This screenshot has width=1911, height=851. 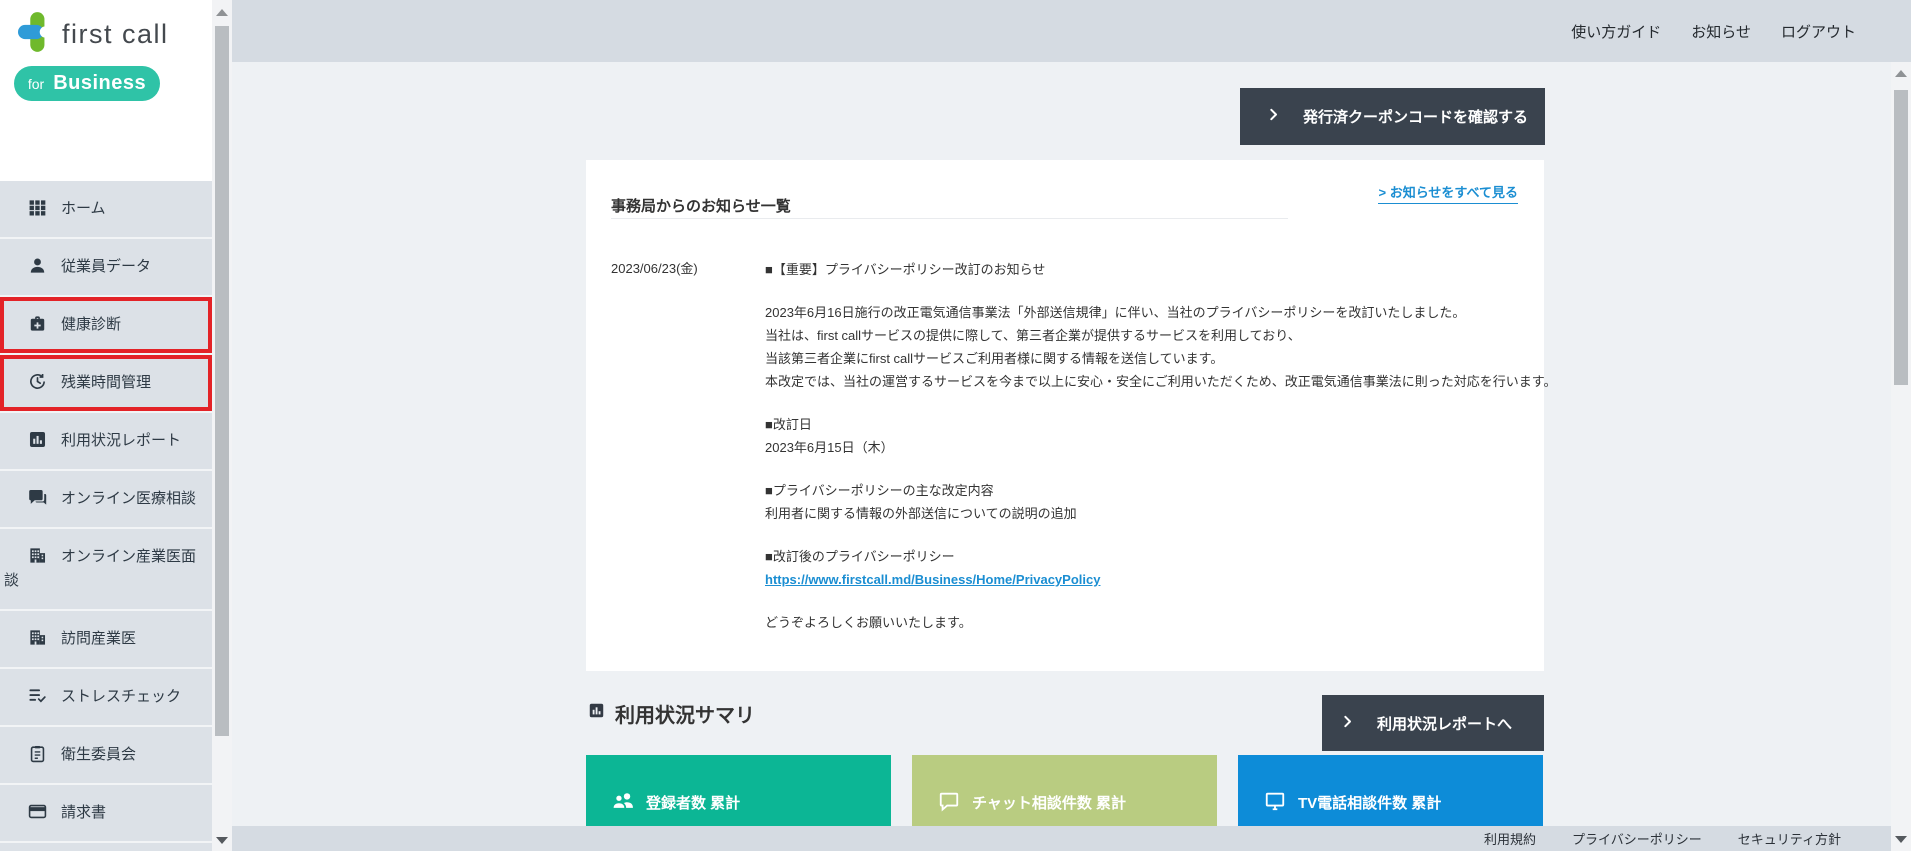 What do you see at coordinates (115, 34) in the screenshot?
I see `logo-text: first call` at bounding box center [115, 34].